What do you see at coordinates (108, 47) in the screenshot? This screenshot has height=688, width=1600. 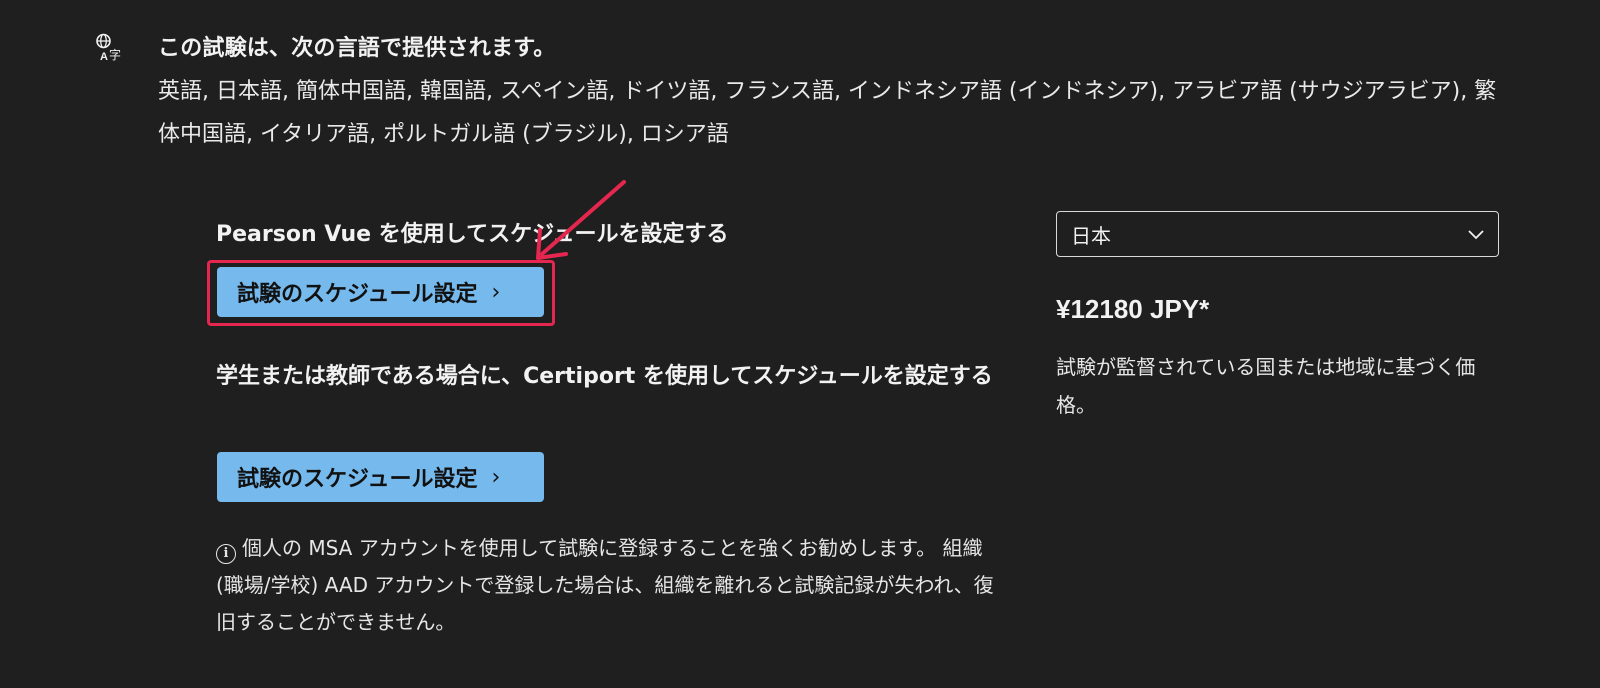 I see `language-translate-icon: A 字` at bounding box center [108, 47].